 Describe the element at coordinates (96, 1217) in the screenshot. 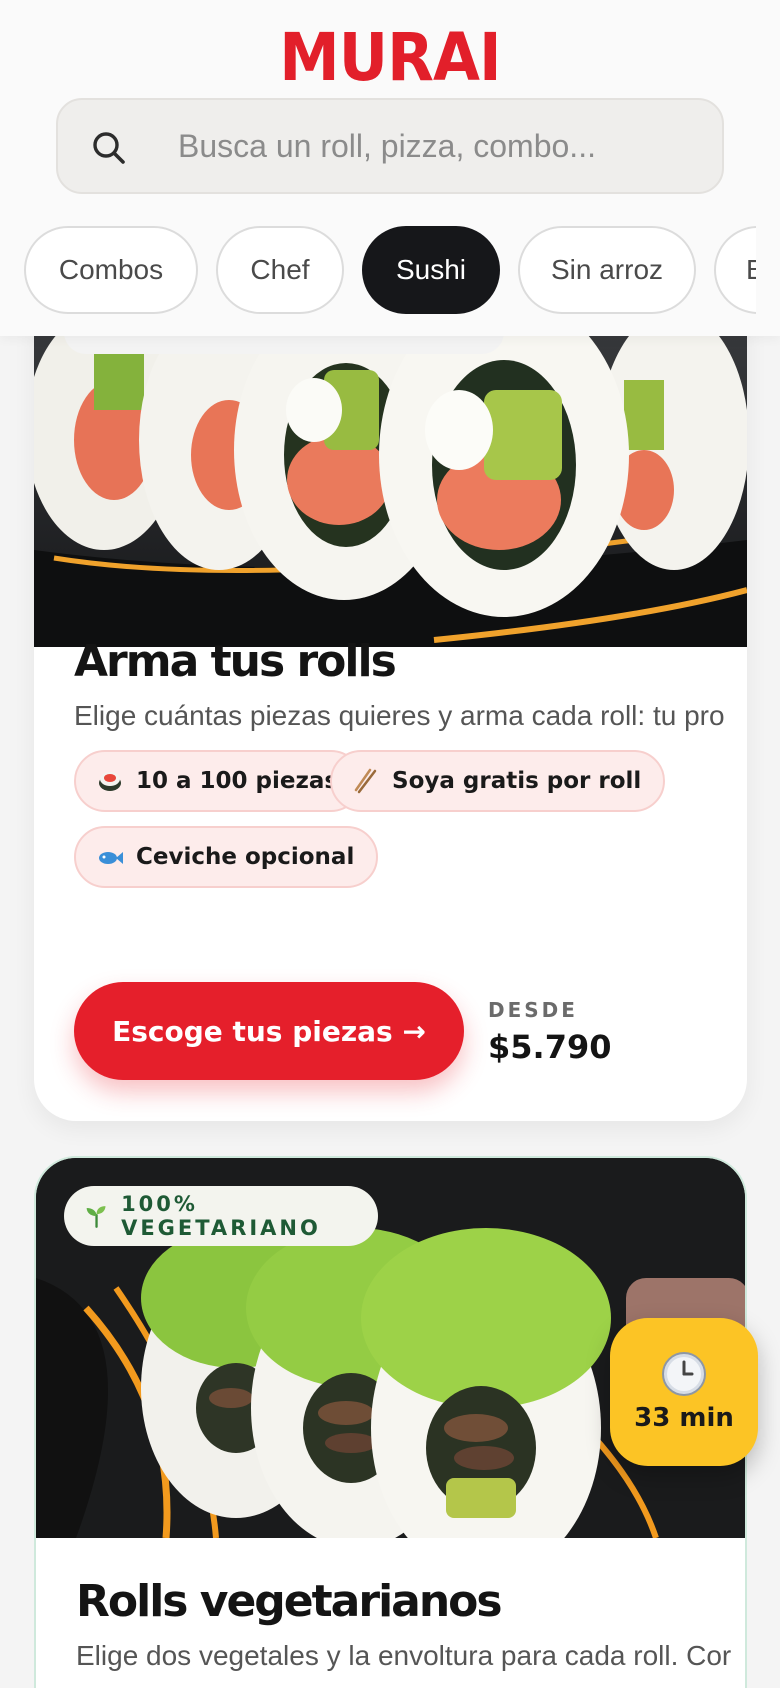

I see `sprout-icon` at that location.